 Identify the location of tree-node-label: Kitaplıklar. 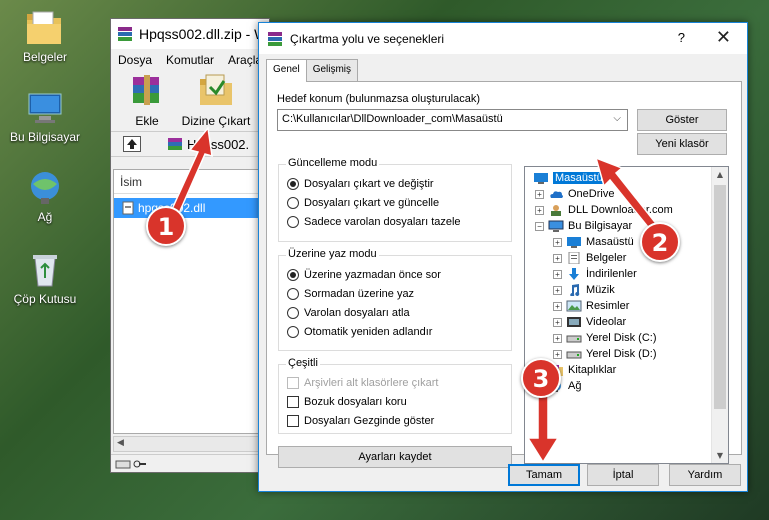
(592, 370).